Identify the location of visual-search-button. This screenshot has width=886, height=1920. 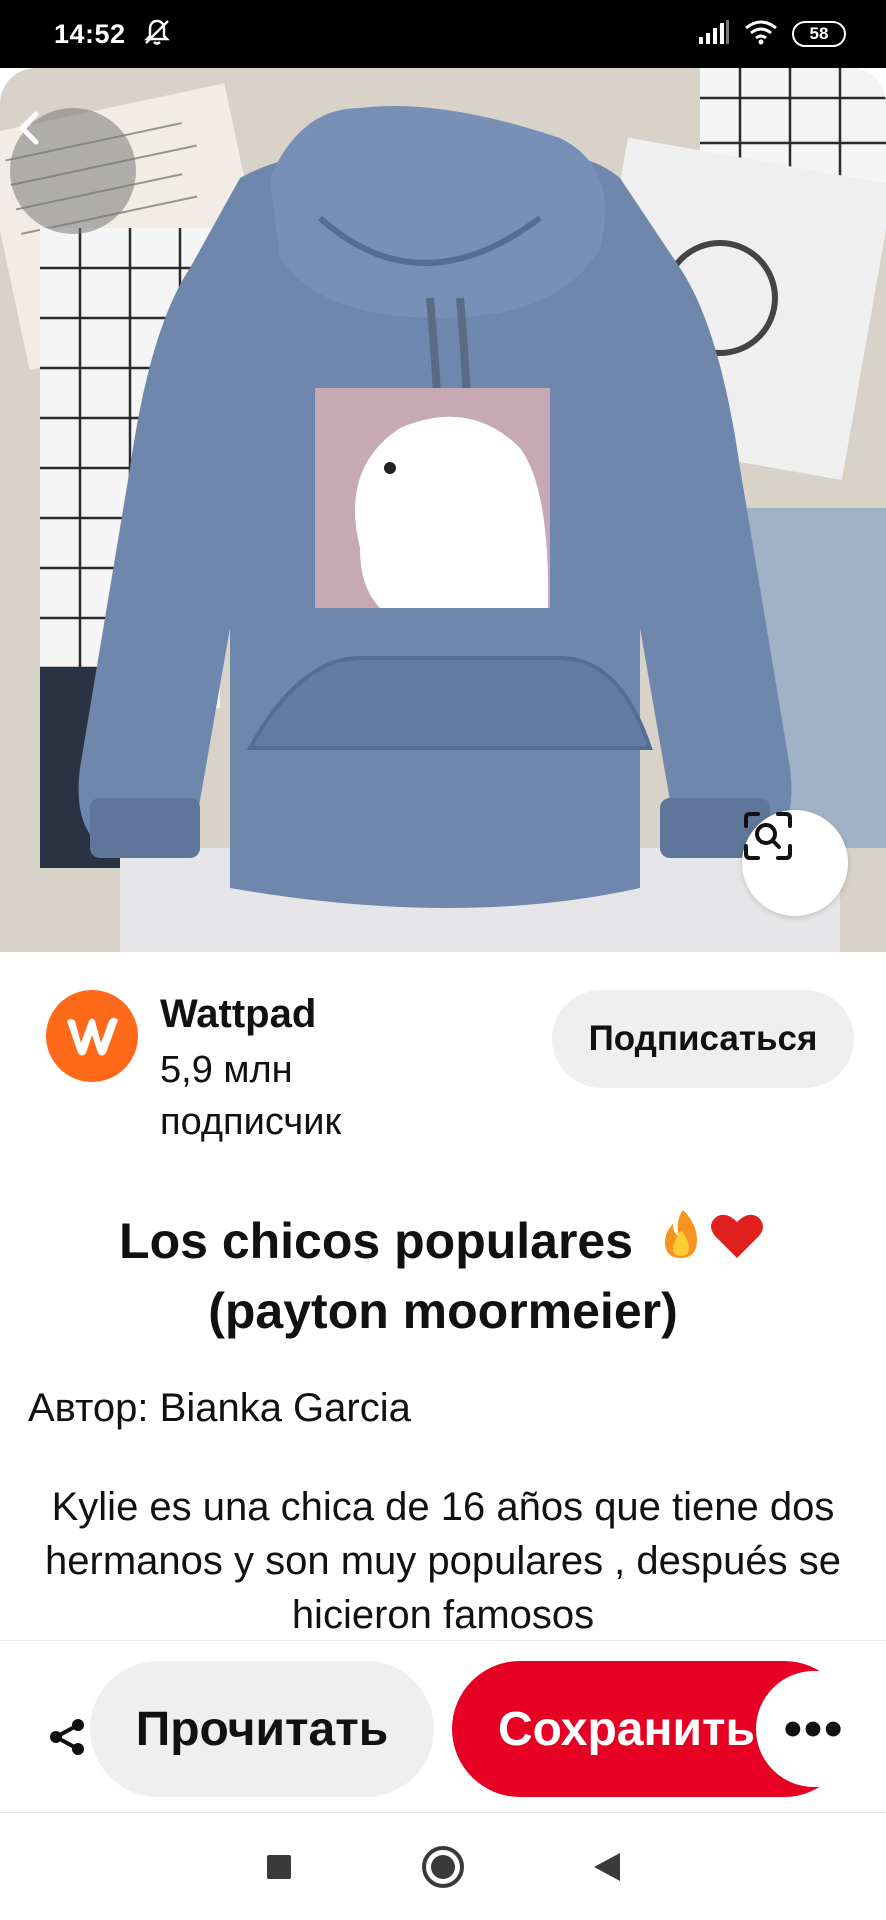
(795, 863).